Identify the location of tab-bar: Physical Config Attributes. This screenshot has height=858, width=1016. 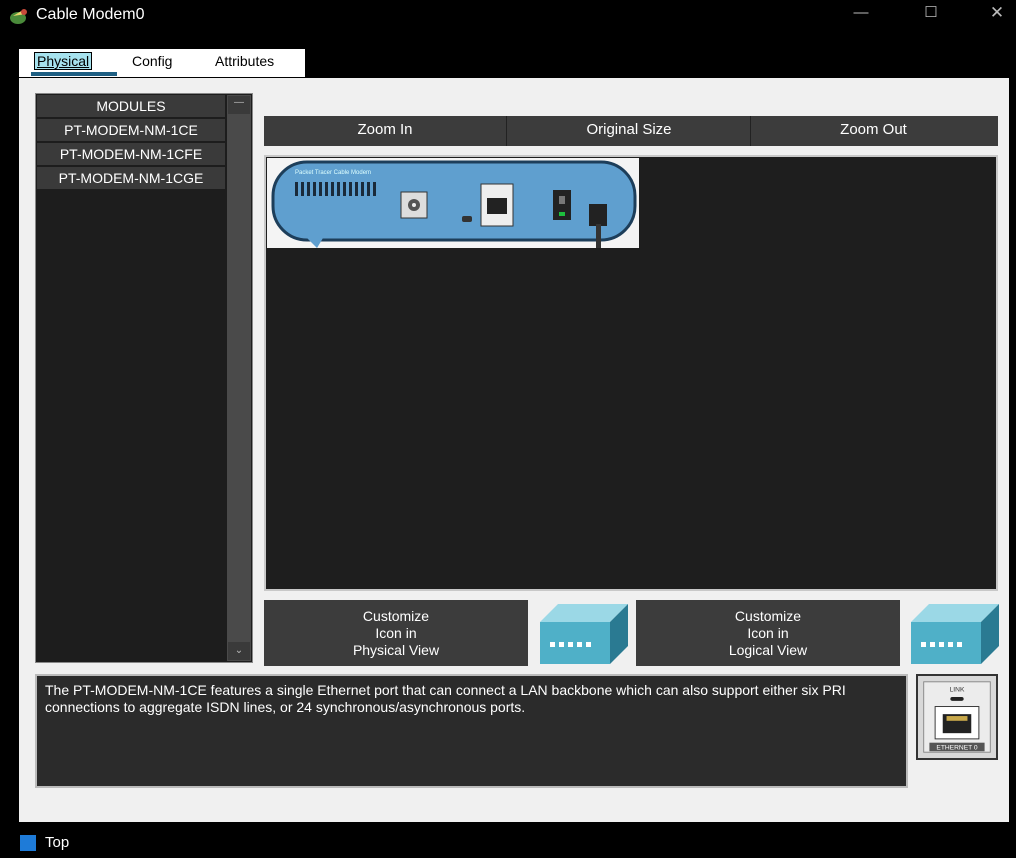
(162, 63).